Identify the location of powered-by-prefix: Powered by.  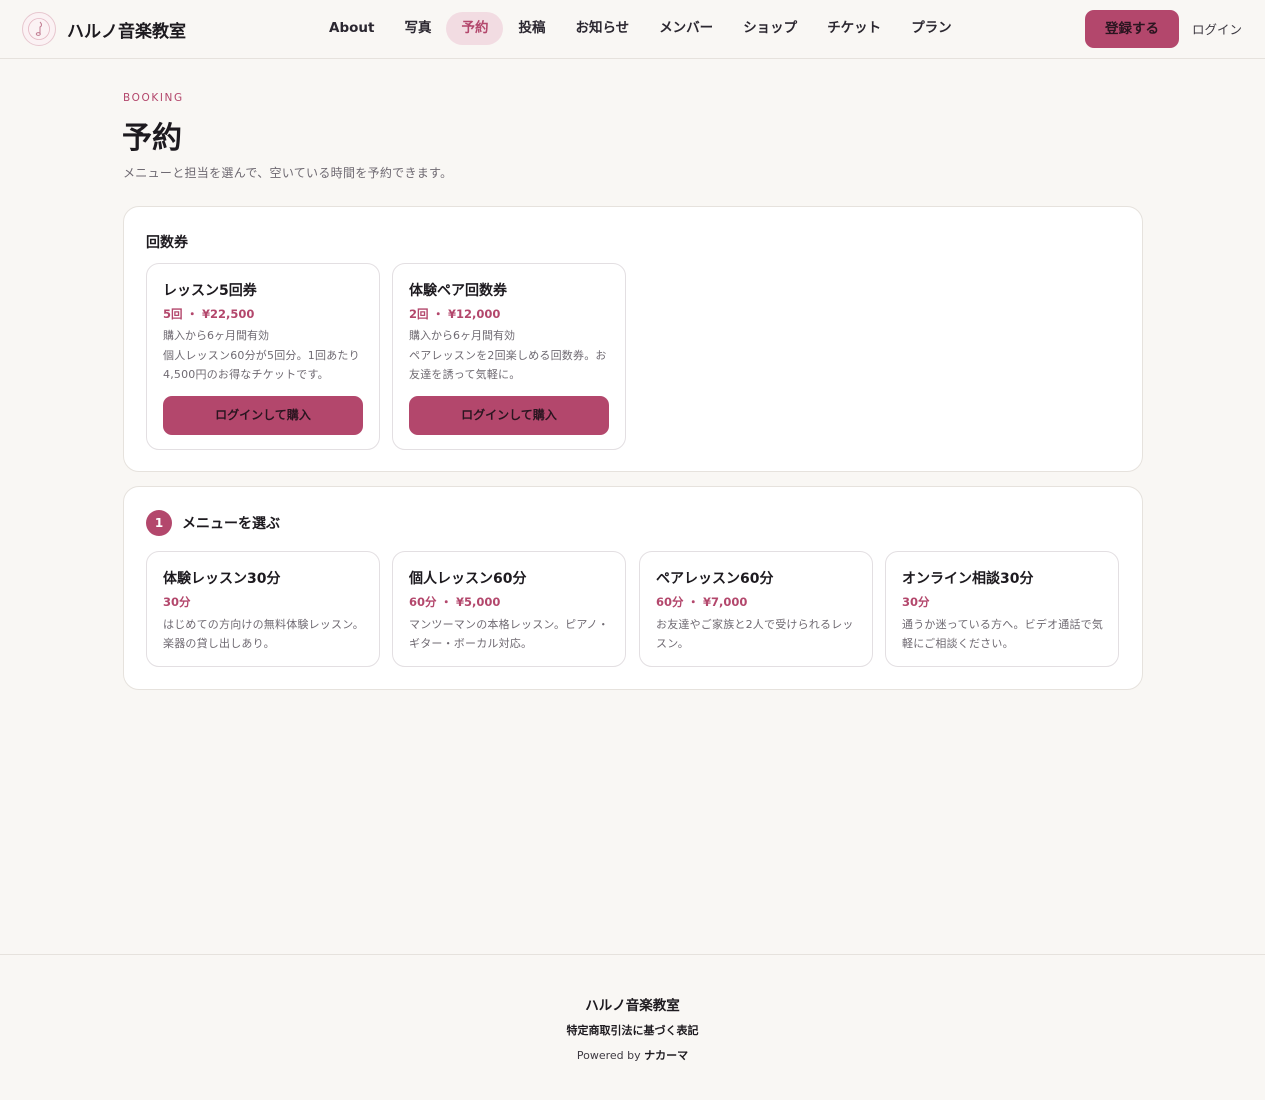
(608, 1055).